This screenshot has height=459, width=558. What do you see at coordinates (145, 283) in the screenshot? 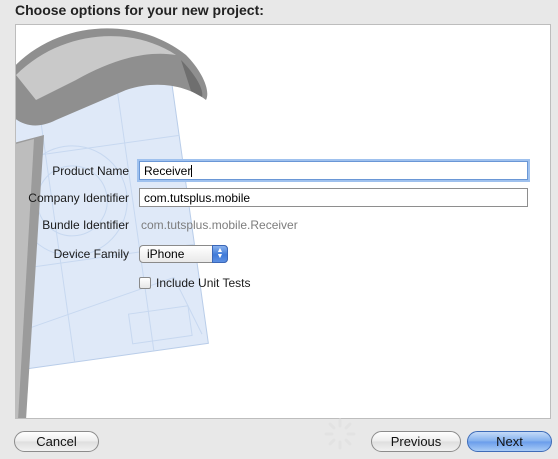
I see `include-unit-tests-checkbox` at bounding box center [145, 283].